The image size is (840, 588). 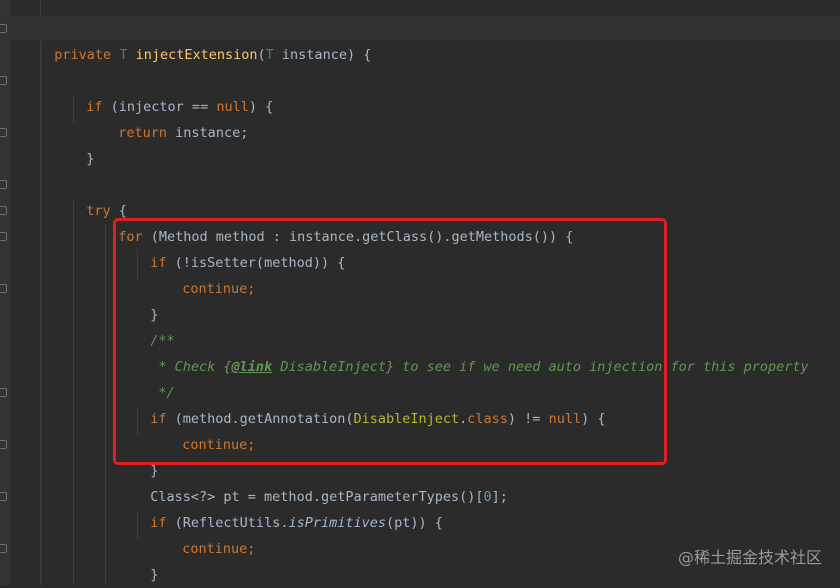 What do you see at coordinates (288, 507) in the screenshot?
I see `code-line: if (ReflectUtils.isPrimitives(pt)) {` at bounding box center [288, 507].